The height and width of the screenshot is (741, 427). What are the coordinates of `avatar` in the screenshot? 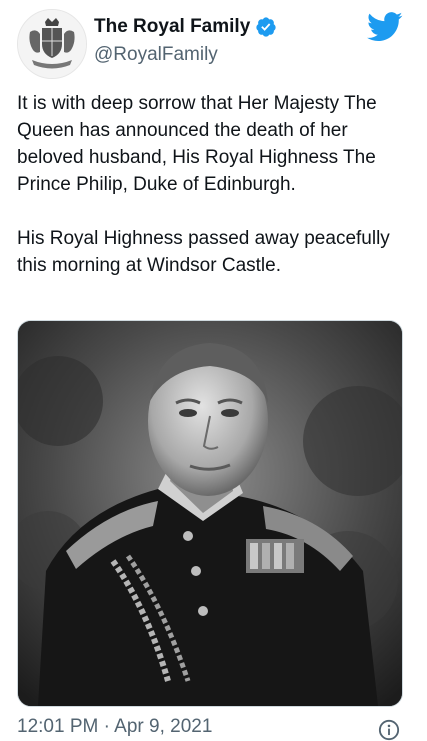 It's located at (52, 44).